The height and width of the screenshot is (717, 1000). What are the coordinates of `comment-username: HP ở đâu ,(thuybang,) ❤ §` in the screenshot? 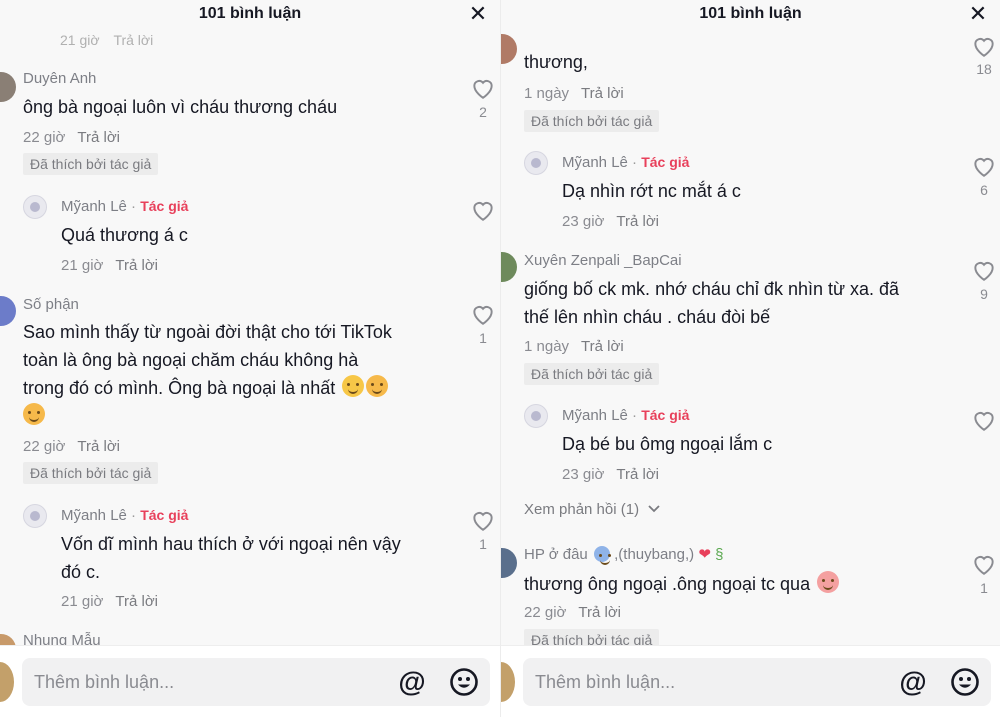 It's located at (624, 555).